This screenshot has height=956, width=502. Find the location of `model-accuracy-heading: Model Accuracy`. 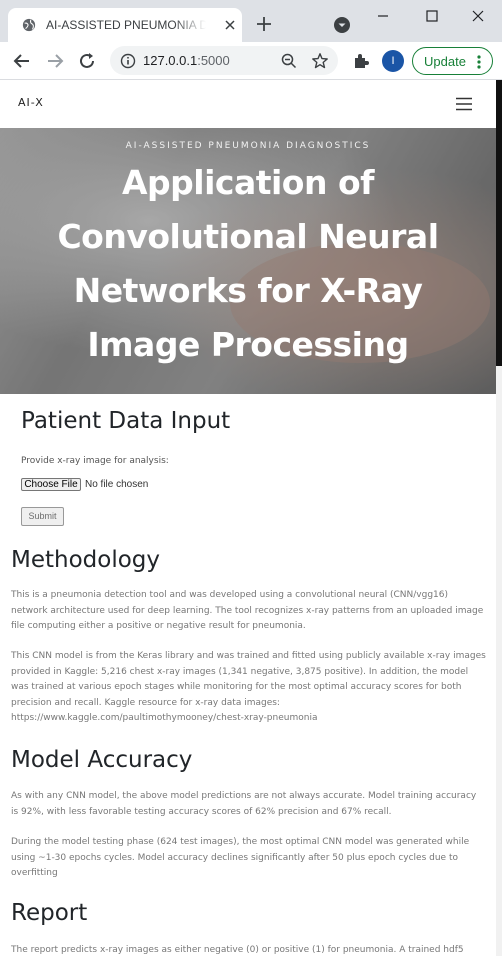

model-accuracy-heading: Model Accuracy is located at coordinates (102, 760).